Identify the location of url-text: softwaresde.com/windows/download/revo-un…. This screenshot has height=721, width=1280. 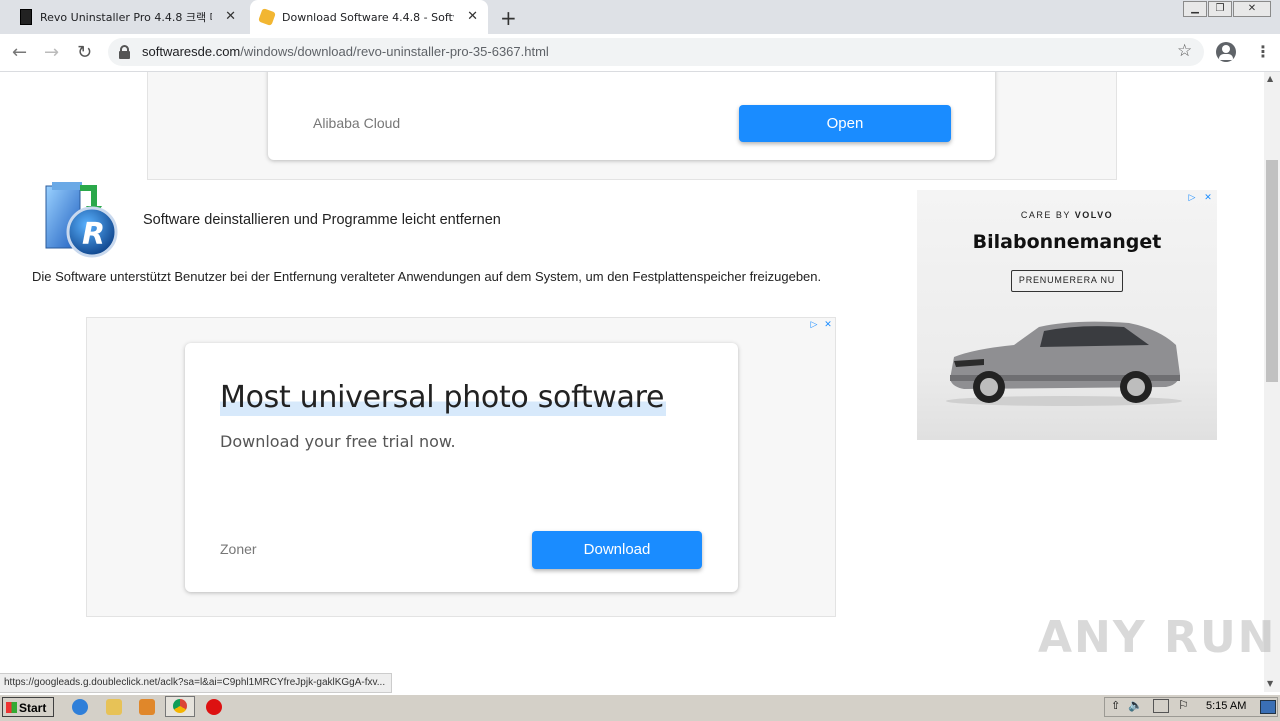
(345, 51).